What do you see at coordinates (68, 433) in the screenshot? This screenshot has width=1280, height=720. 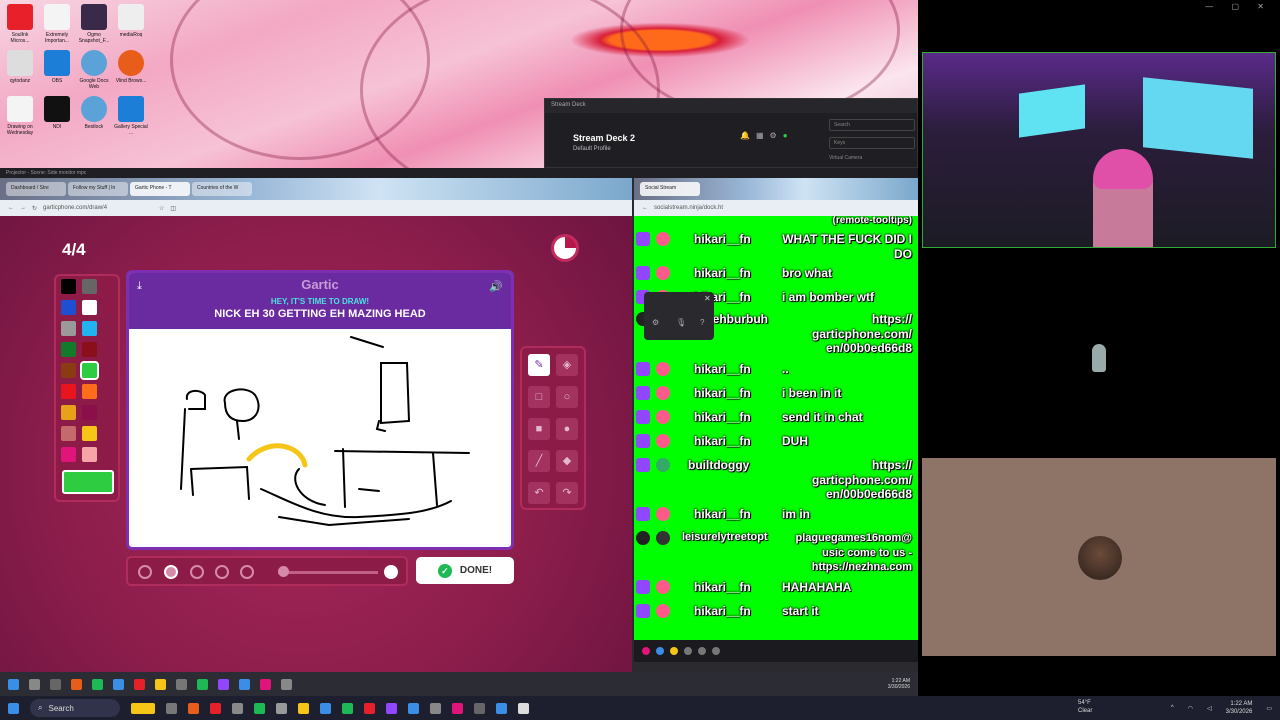 I see `color-swatch-rose` at bounding box center [68, 433].